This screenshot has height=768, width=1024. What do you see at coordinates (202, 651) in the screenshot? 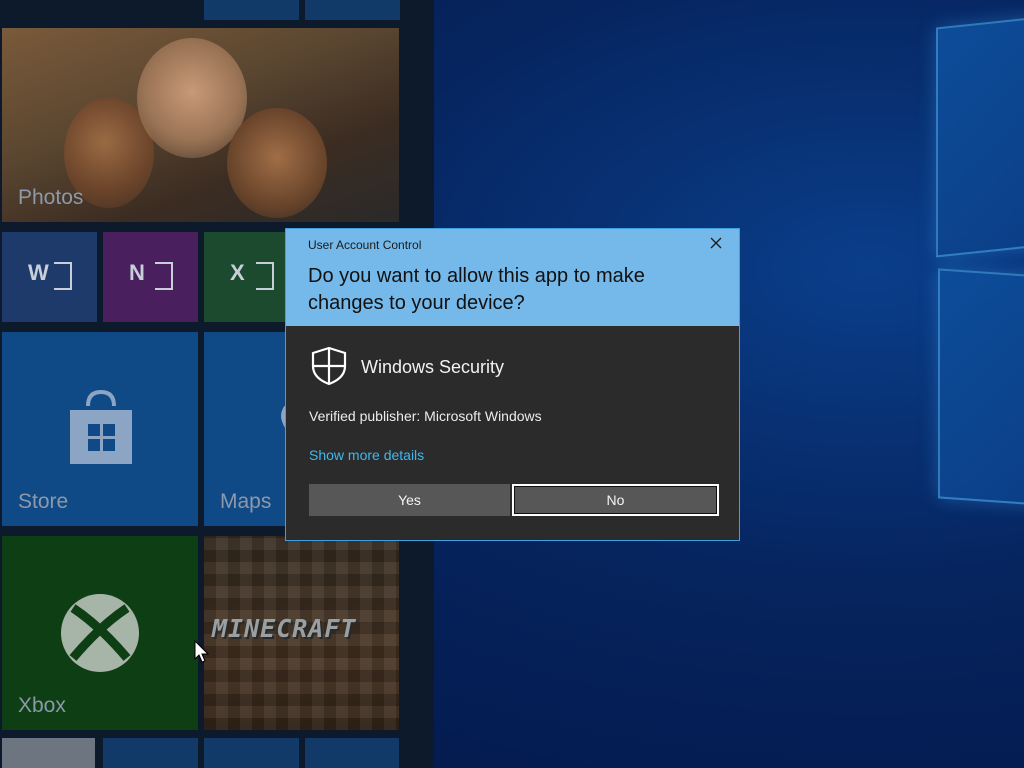
I see `mouse-pointer-icon` at bounding box center [202, 651].